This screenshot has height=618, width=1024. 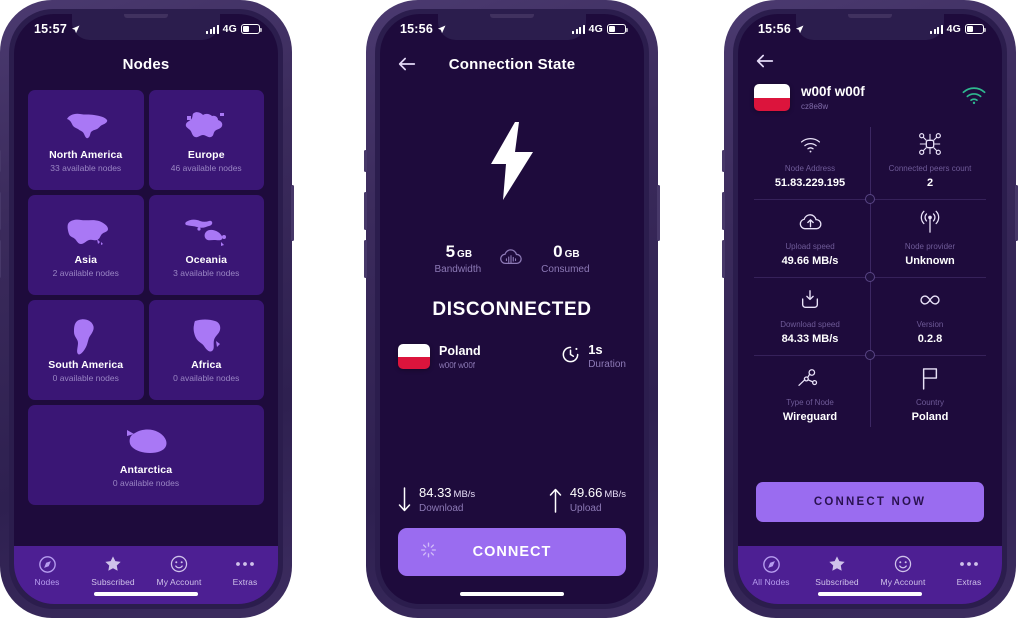 What do you see at coordinates (113, 582) in the screenshot?
I see `tab-label: Subscribed` at bounding box center [113, 582].